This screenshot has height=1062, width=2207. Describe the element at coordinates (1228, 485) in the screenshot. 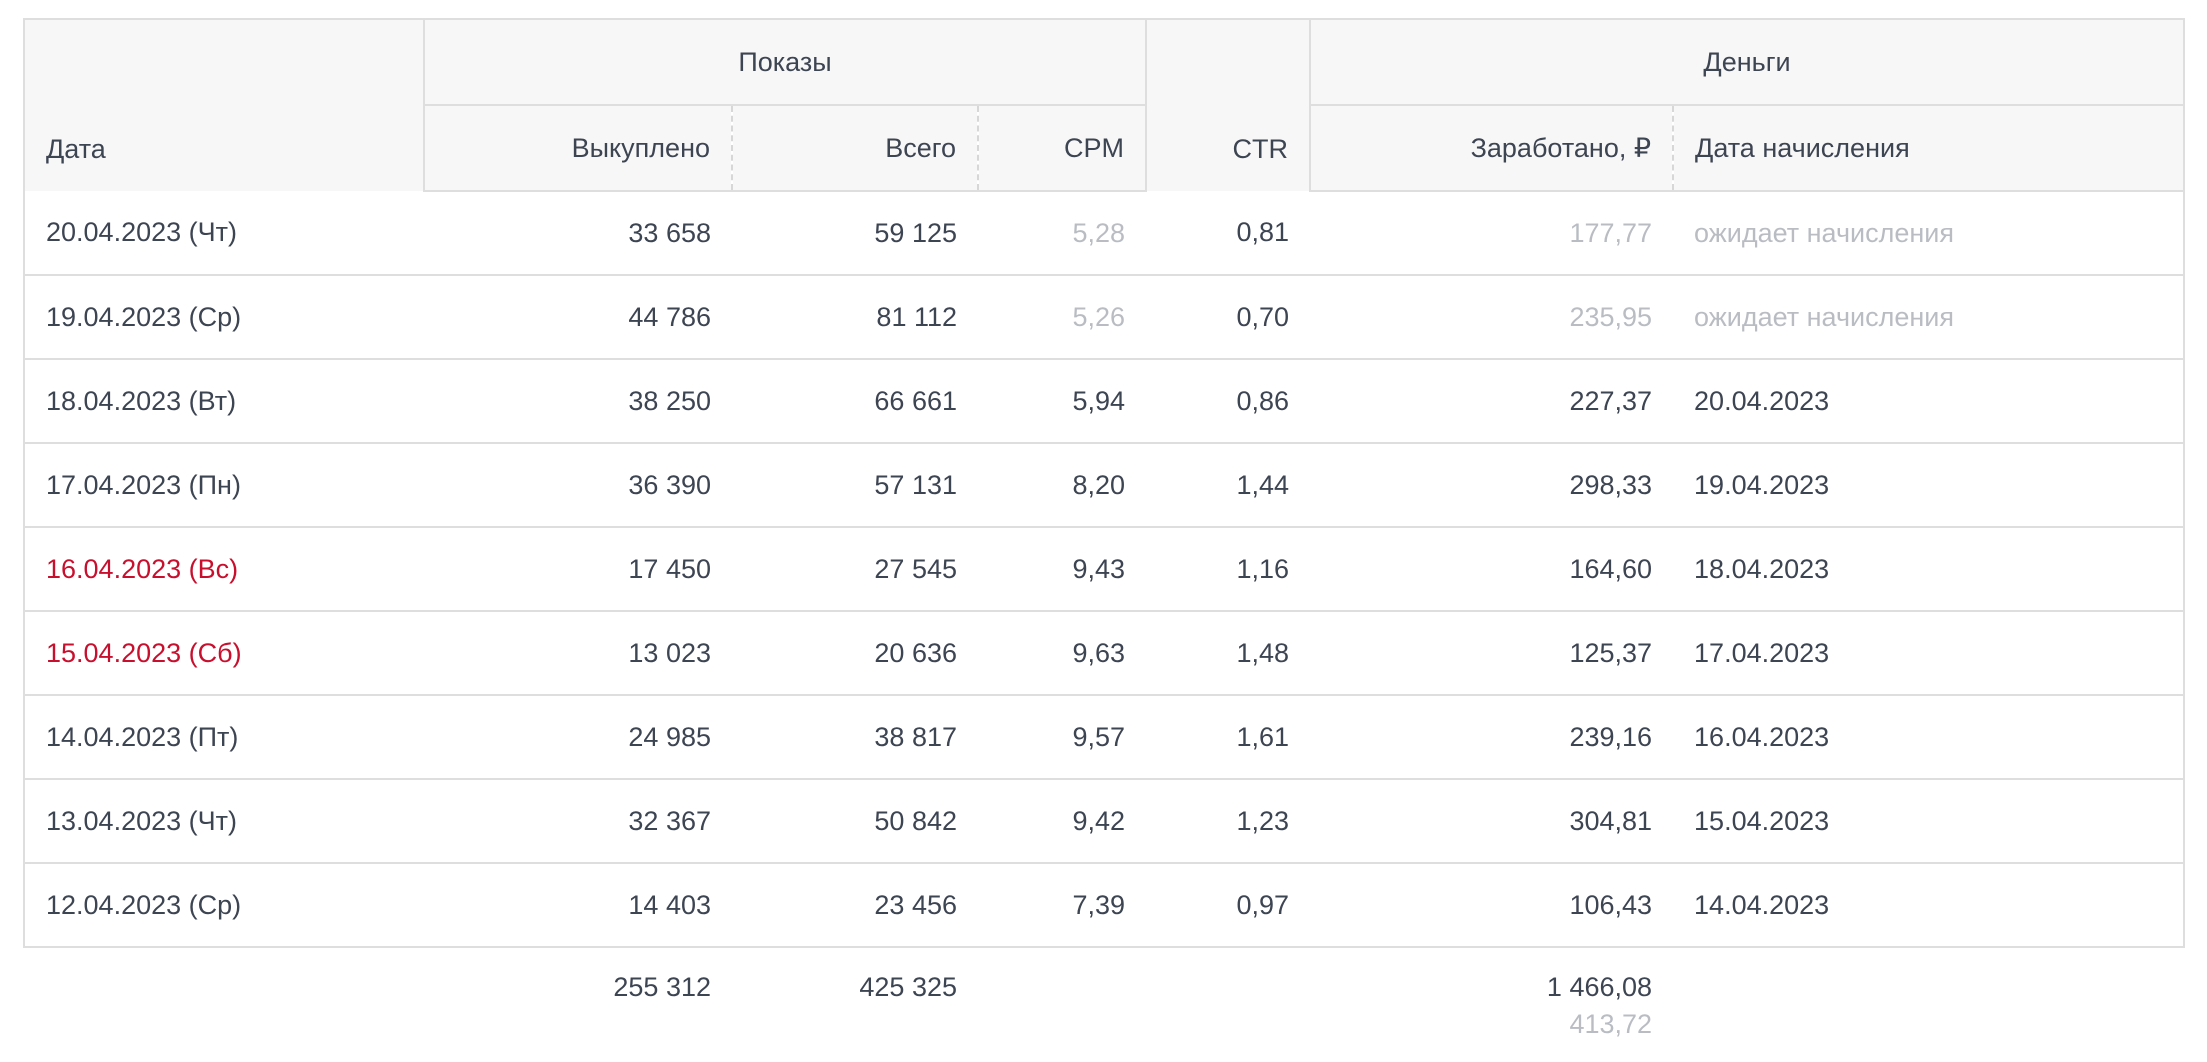

I see `cell-ctr: 1,44` at that location.